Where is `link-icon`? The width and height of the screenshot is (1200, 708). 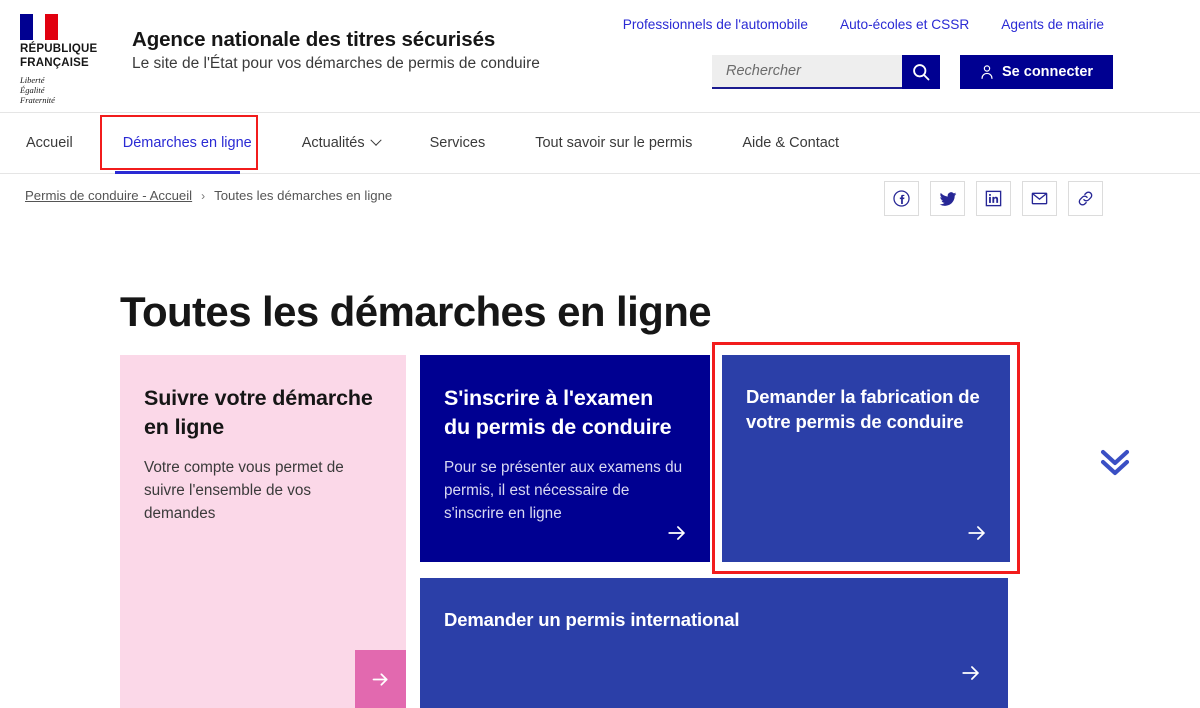
link-icon is located at coordinates (1085, 198).